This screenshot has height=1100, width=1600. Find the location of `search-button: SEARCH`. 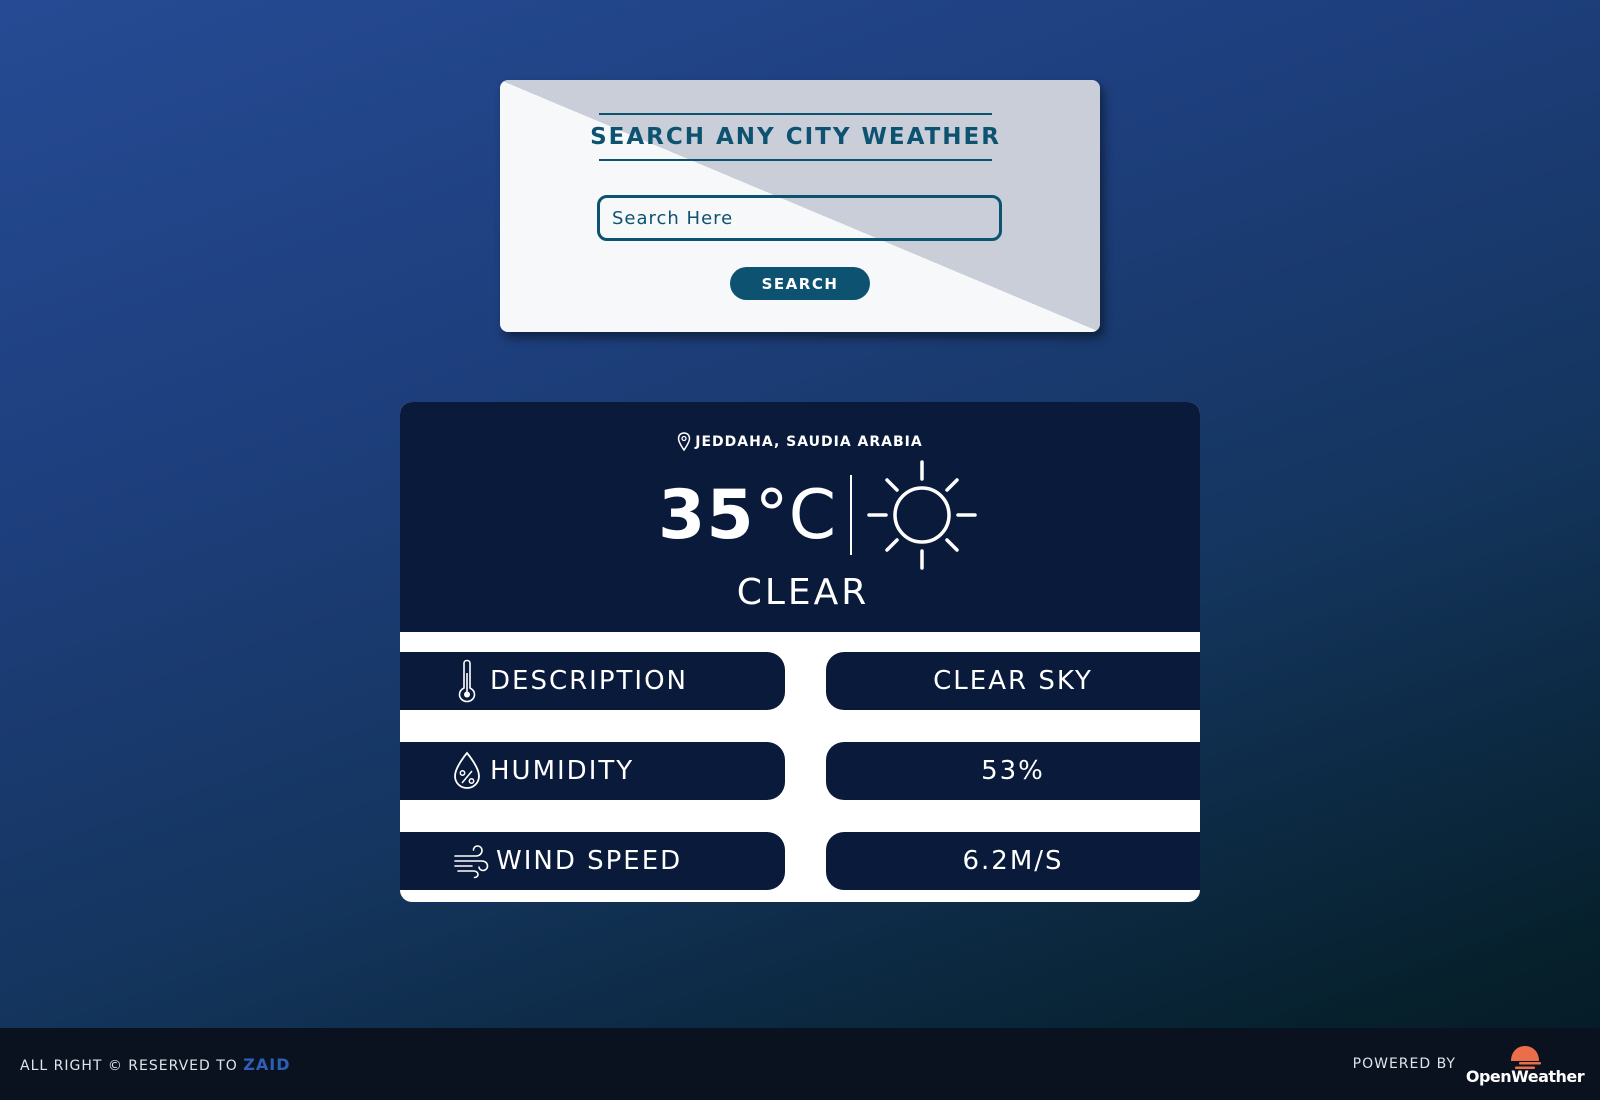

search-button: SEARCH is located at coordinates (800, 283).